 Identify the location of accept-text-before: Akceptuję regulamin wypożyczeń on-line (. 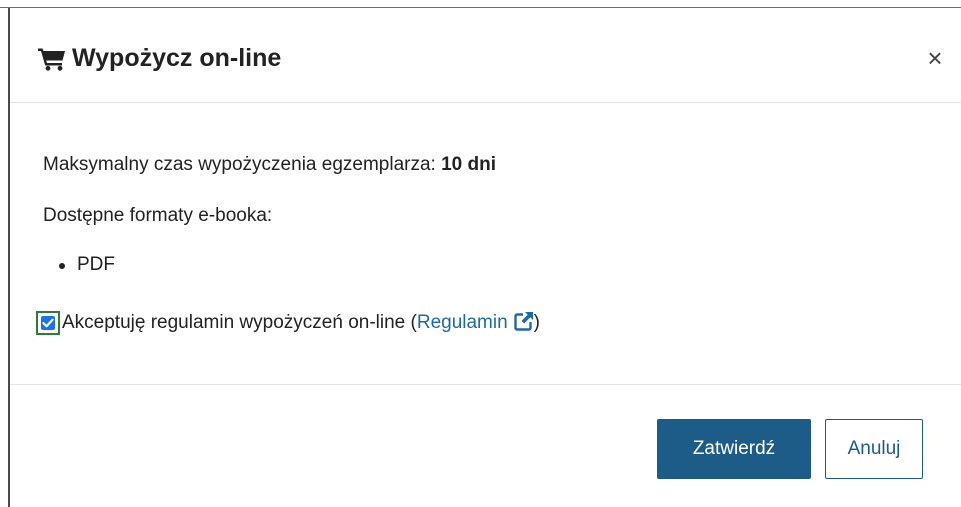
(239, 322).